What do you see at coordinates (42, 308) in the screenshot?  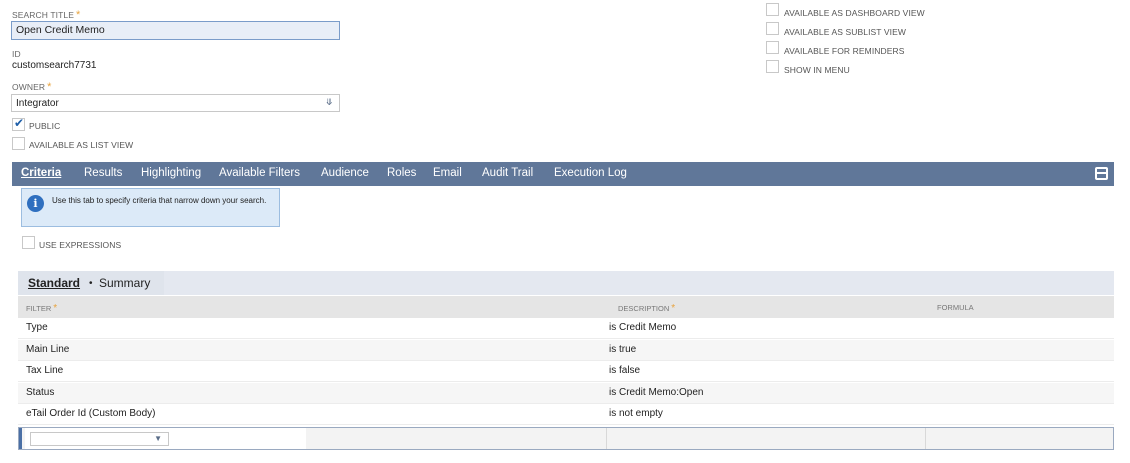 I see `filter-column-header: FILTER *` at bounding box center [42, 308].